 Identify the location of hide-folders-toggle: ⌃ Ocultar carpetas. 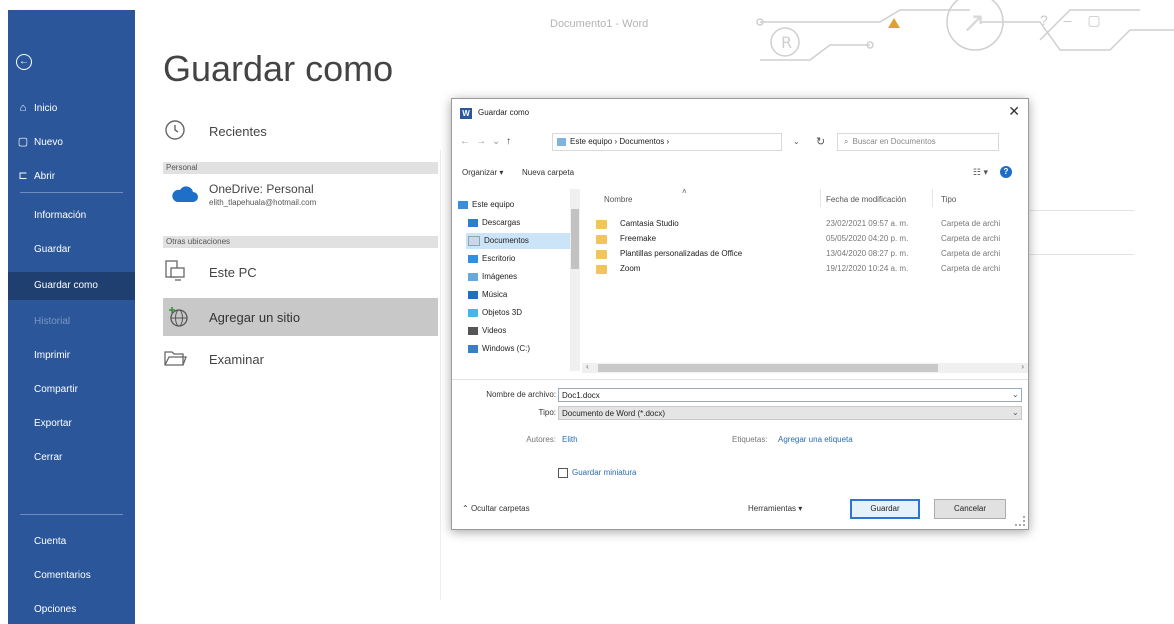
(496, 508).